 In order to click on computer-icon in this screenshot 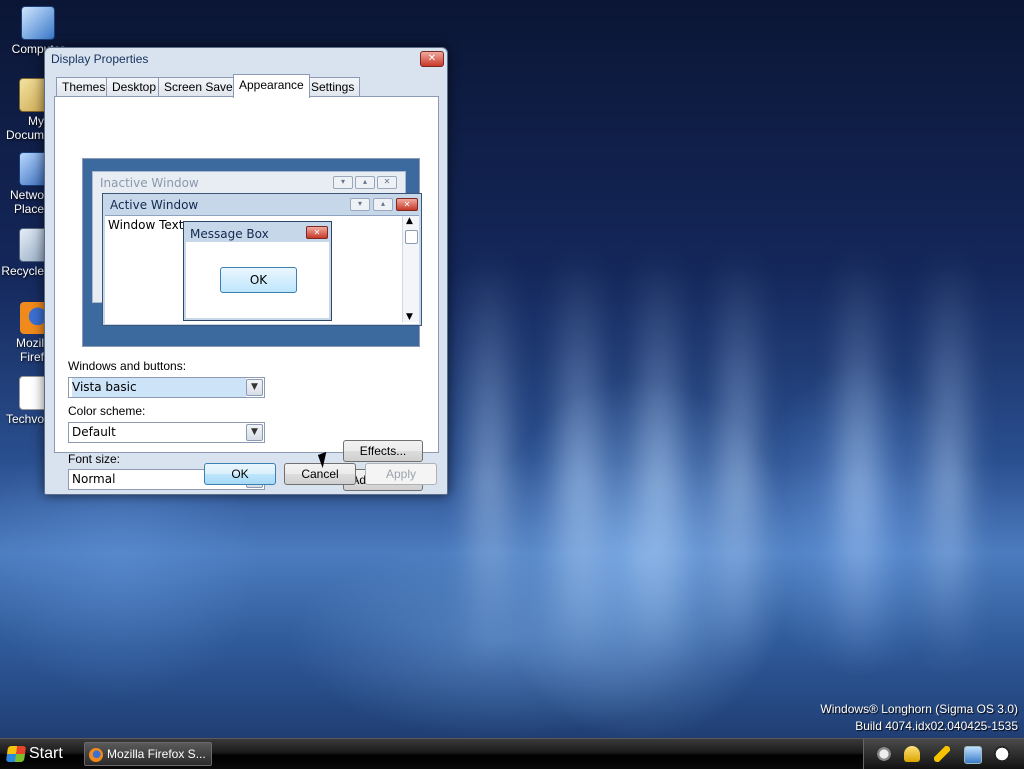, I will do `click(38, 23)`.